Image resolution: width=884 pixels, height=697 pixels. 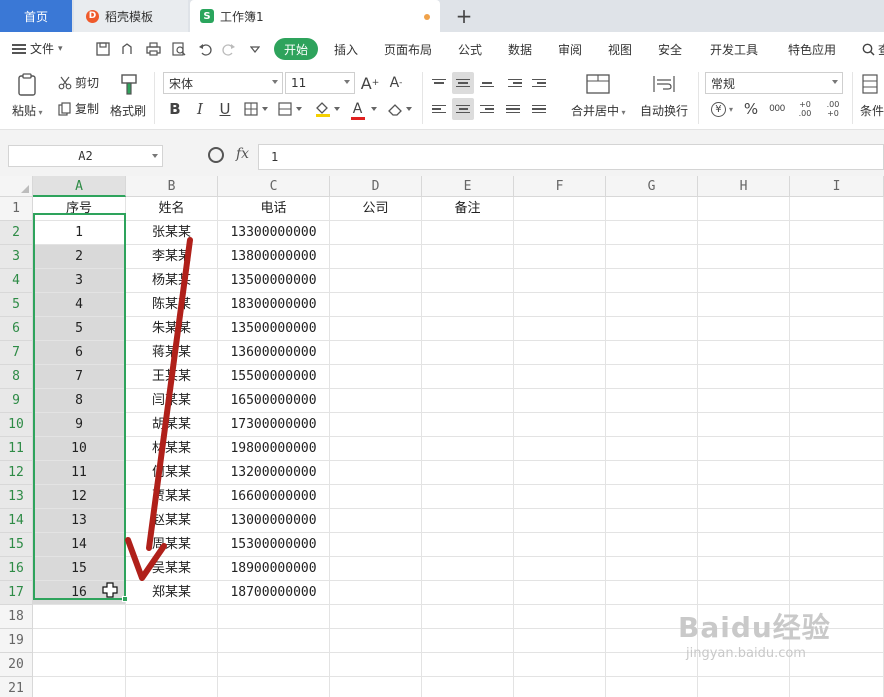 What do you see at coordinates (468, 329) in the screenshot?
I see `cell-e6` at bounding box center [468, 329].